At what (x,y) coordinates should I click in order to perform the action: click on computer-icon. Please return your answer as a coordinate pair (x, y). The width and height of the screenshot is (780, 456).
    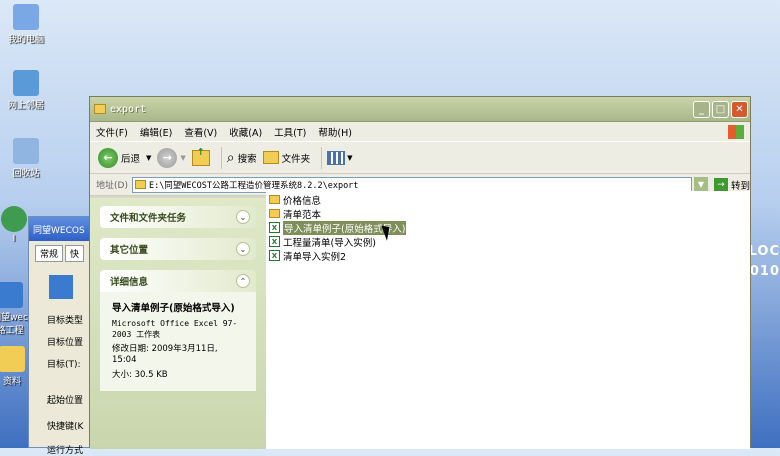
    Looking at the image, I should click on (26, 17).